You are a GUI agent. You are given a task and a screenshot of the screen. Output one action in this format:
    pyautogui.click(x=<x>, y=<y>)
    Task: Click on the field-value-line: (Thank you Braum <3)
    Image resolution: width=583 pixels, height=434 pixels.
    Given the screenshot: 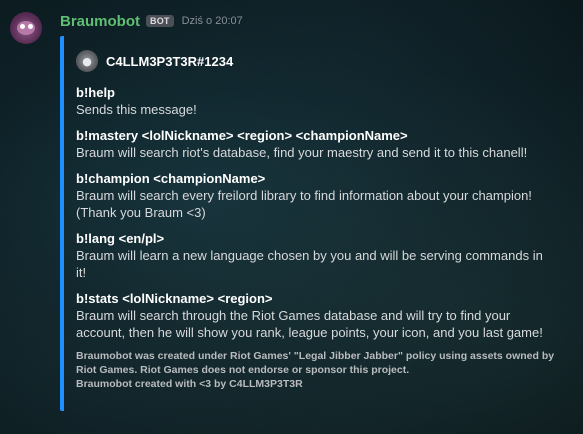 What is the action you would take?
    pyautogui.click(x=141, y=212)
    